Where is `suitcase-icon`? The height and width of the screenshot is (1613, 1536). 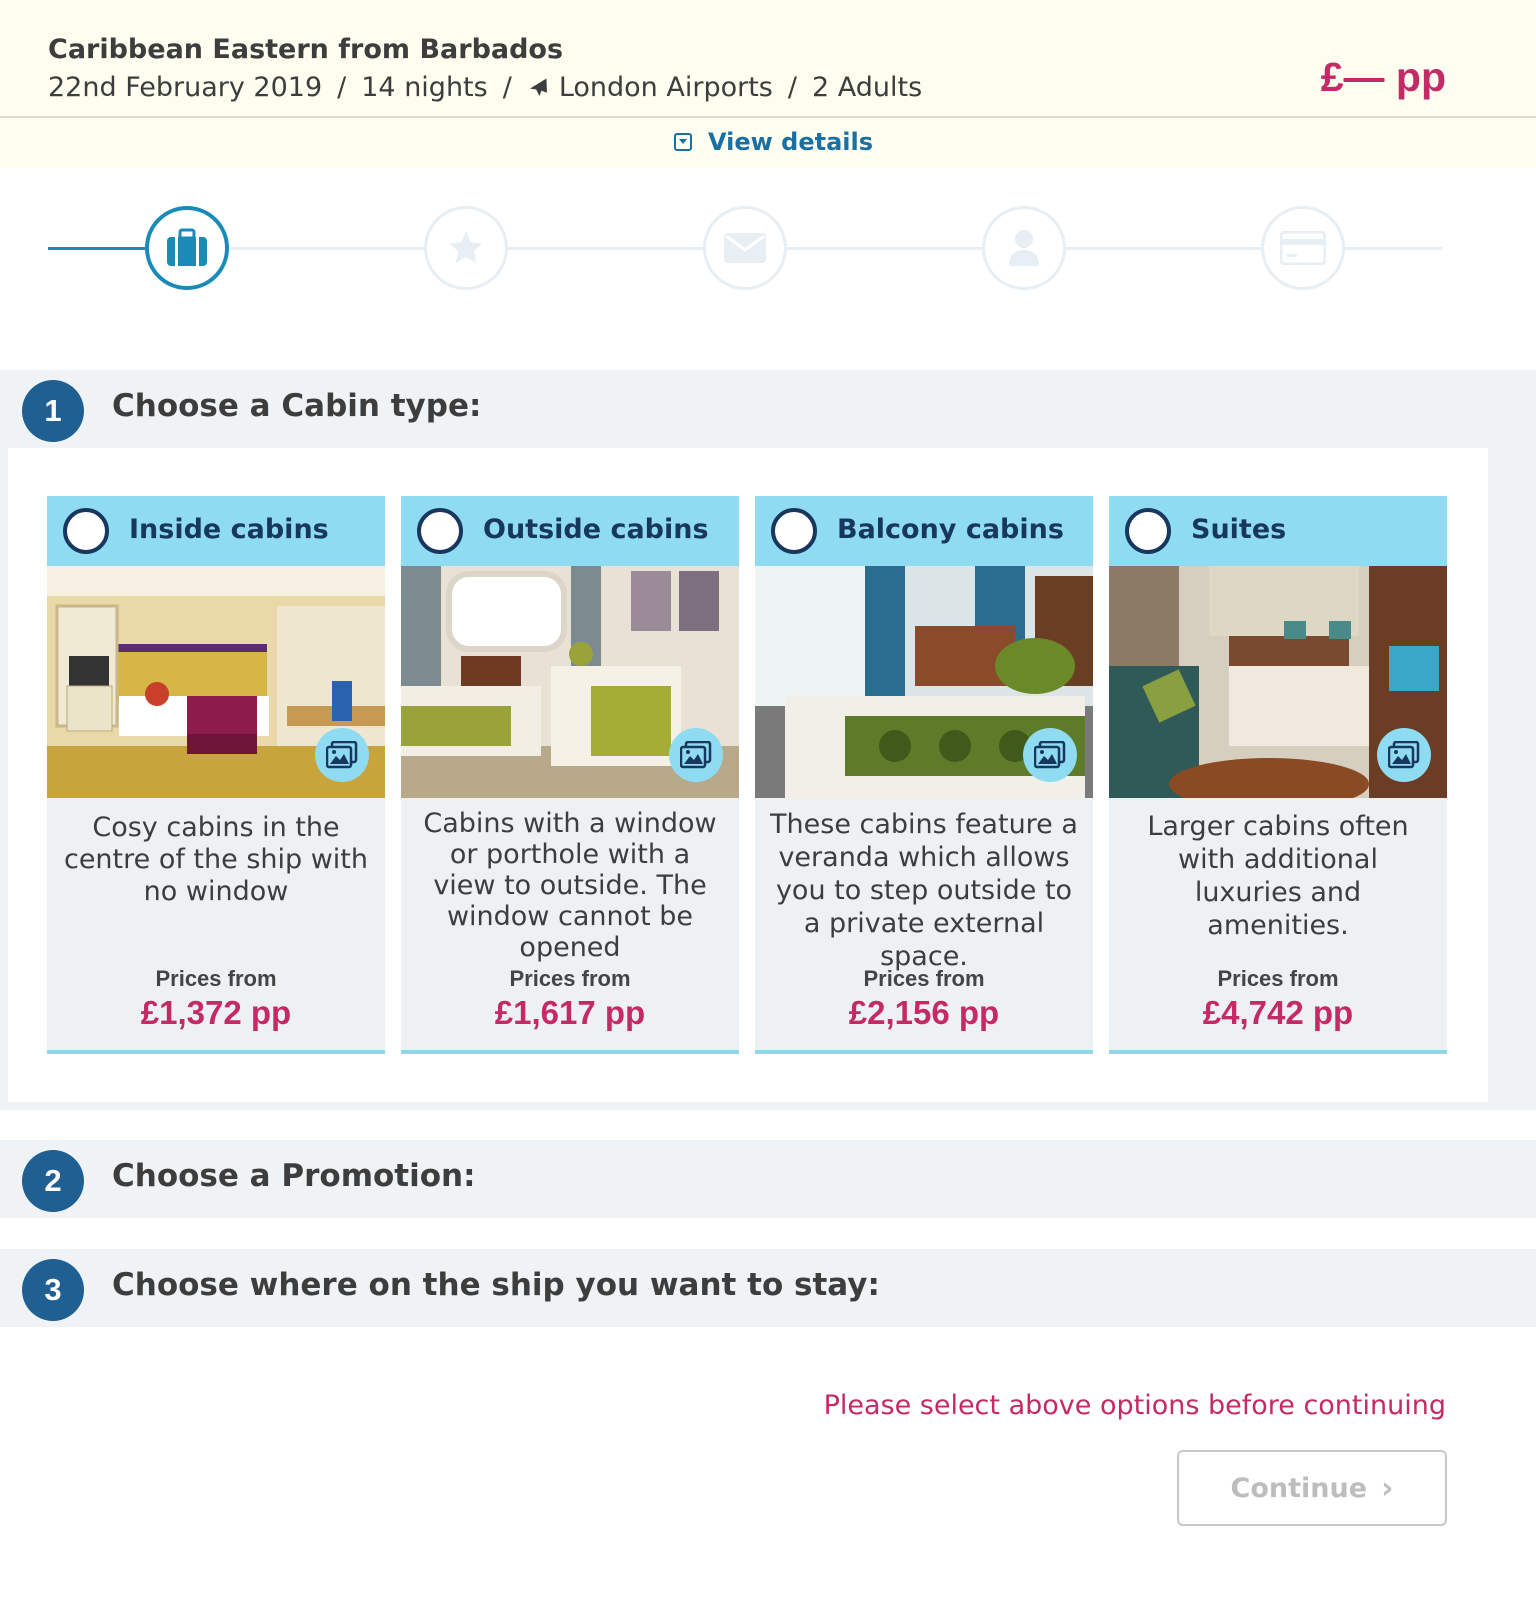
suitcase-icon is located at coordinates (187, 247).